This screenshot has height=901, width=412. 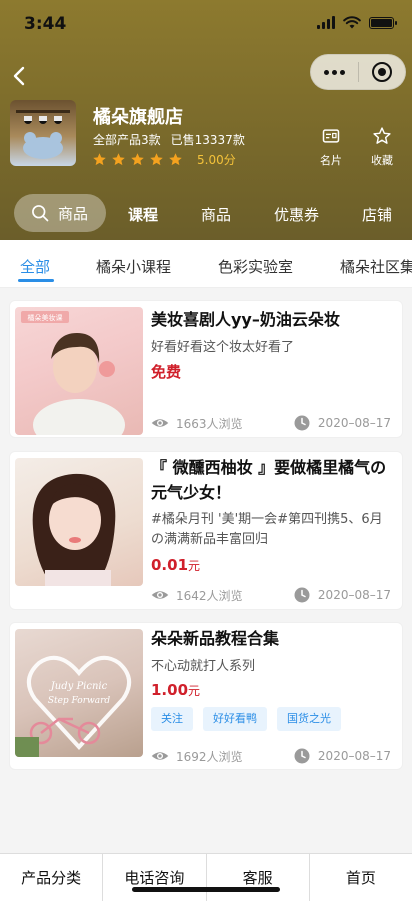 I want to click on wifi-icon, so click(x=352, y=22).